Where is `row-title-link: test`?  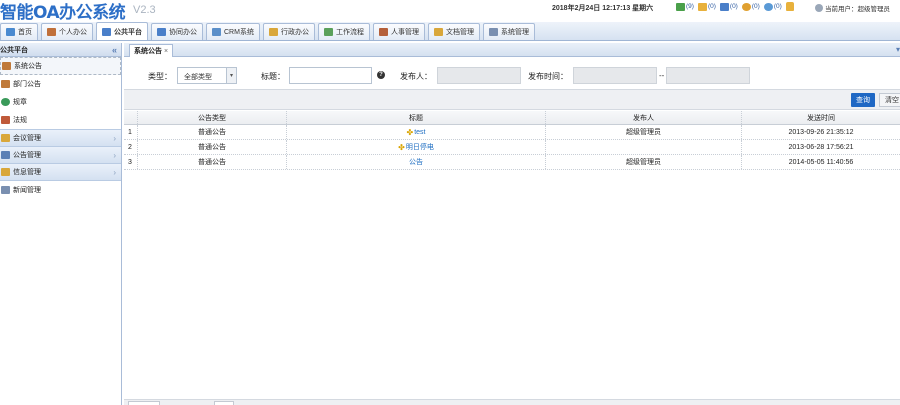 row-title-link: test is located at coordinates (419, 132).